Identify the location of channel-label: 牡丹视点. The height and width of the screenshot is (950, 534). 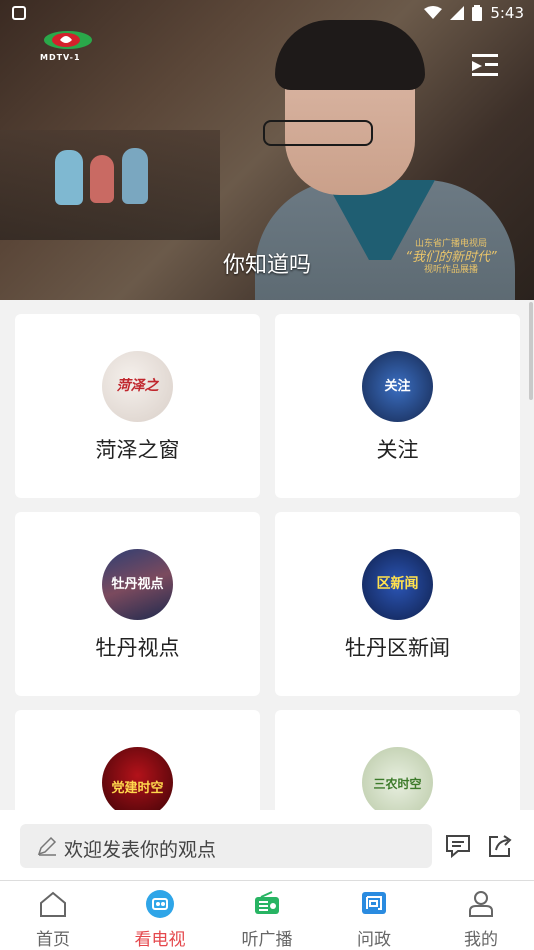
(137, 648).